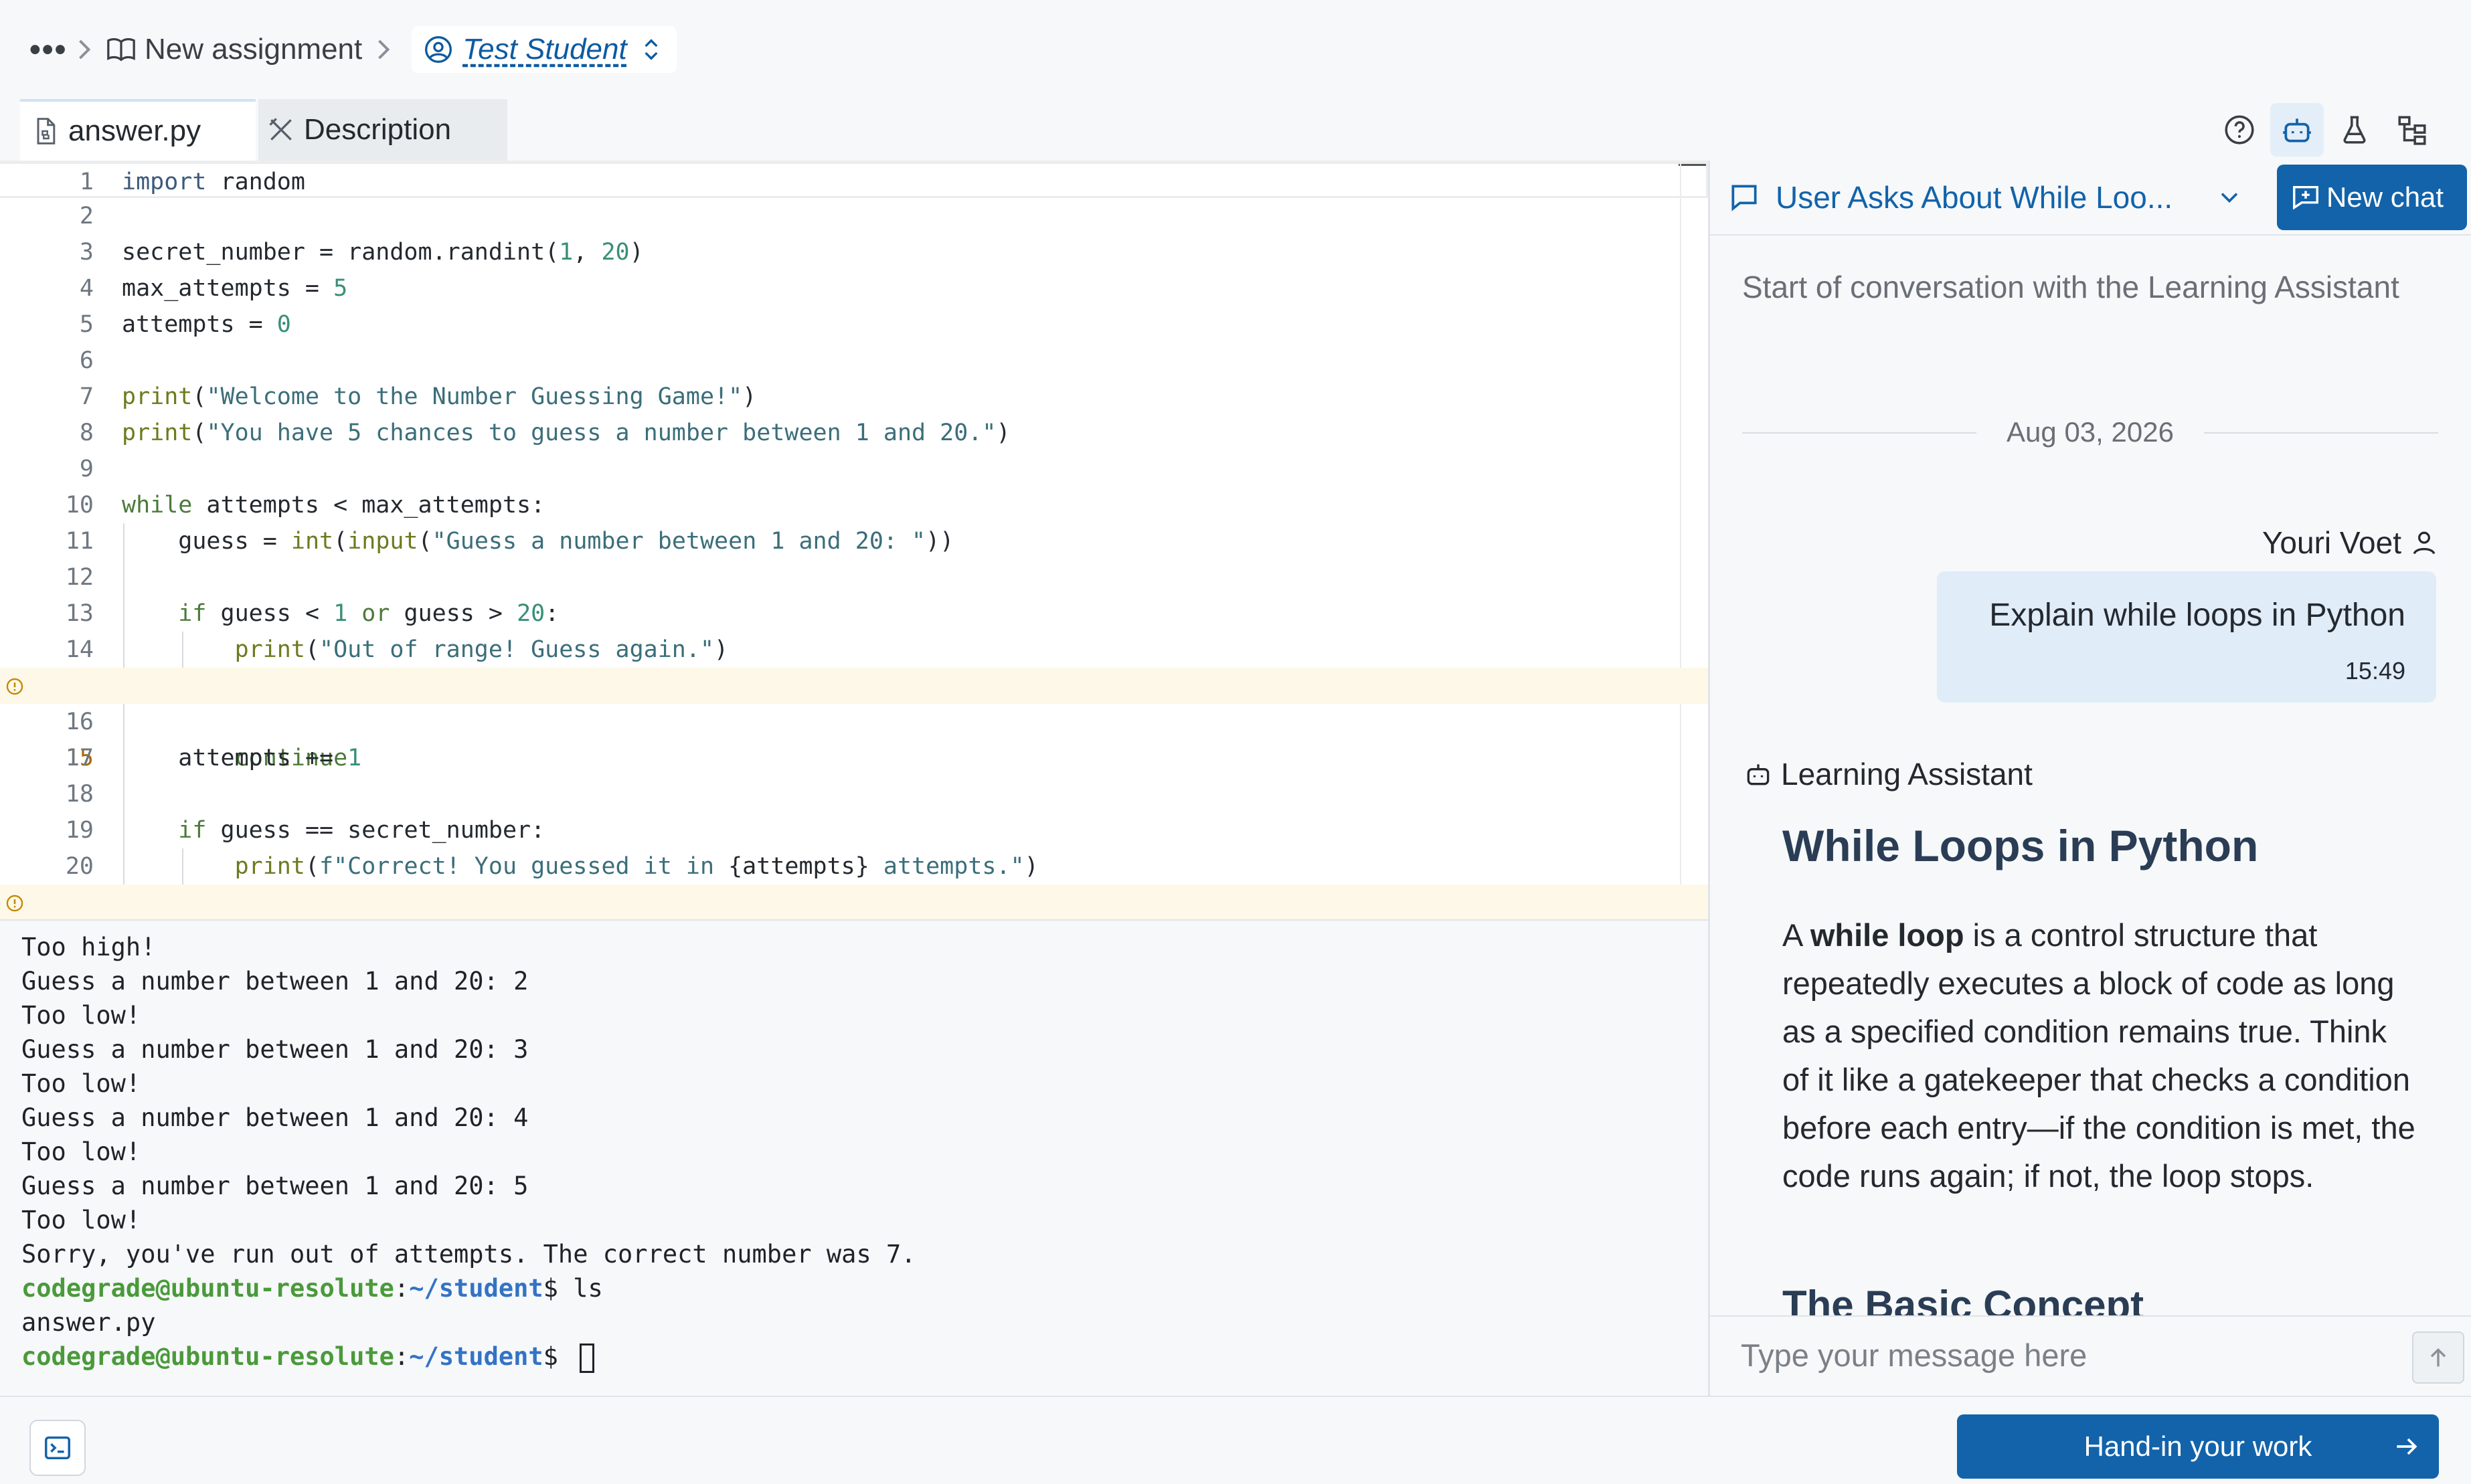 The width and height of the screenshot is (2471, 1484). Describe the element at coordinates (134, 130) in the screenshot. I see `tab-label: answer.py` at that location.